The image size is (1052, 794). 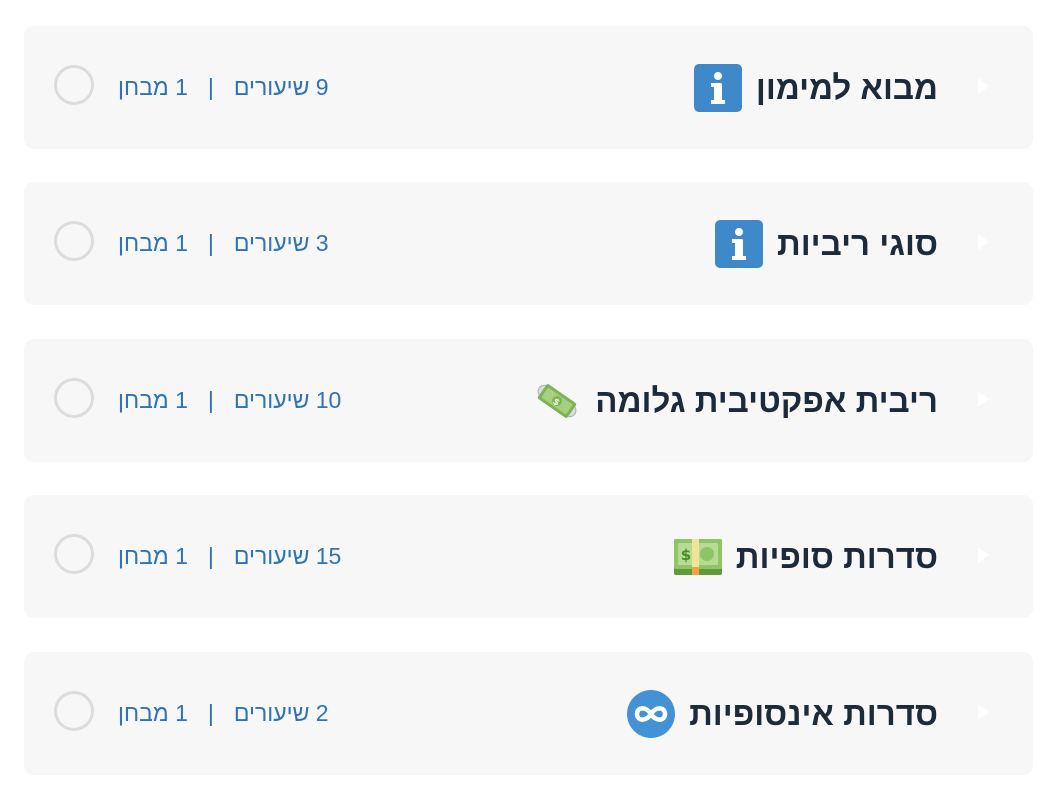 I want to click on section-header: סוגי ריביות, so click(x=826, y=243).